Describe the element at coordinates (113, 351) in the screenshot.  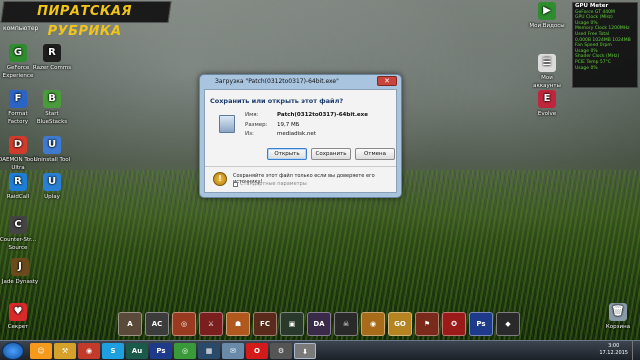
I see `taskbar-skype-icon: S` at that location.